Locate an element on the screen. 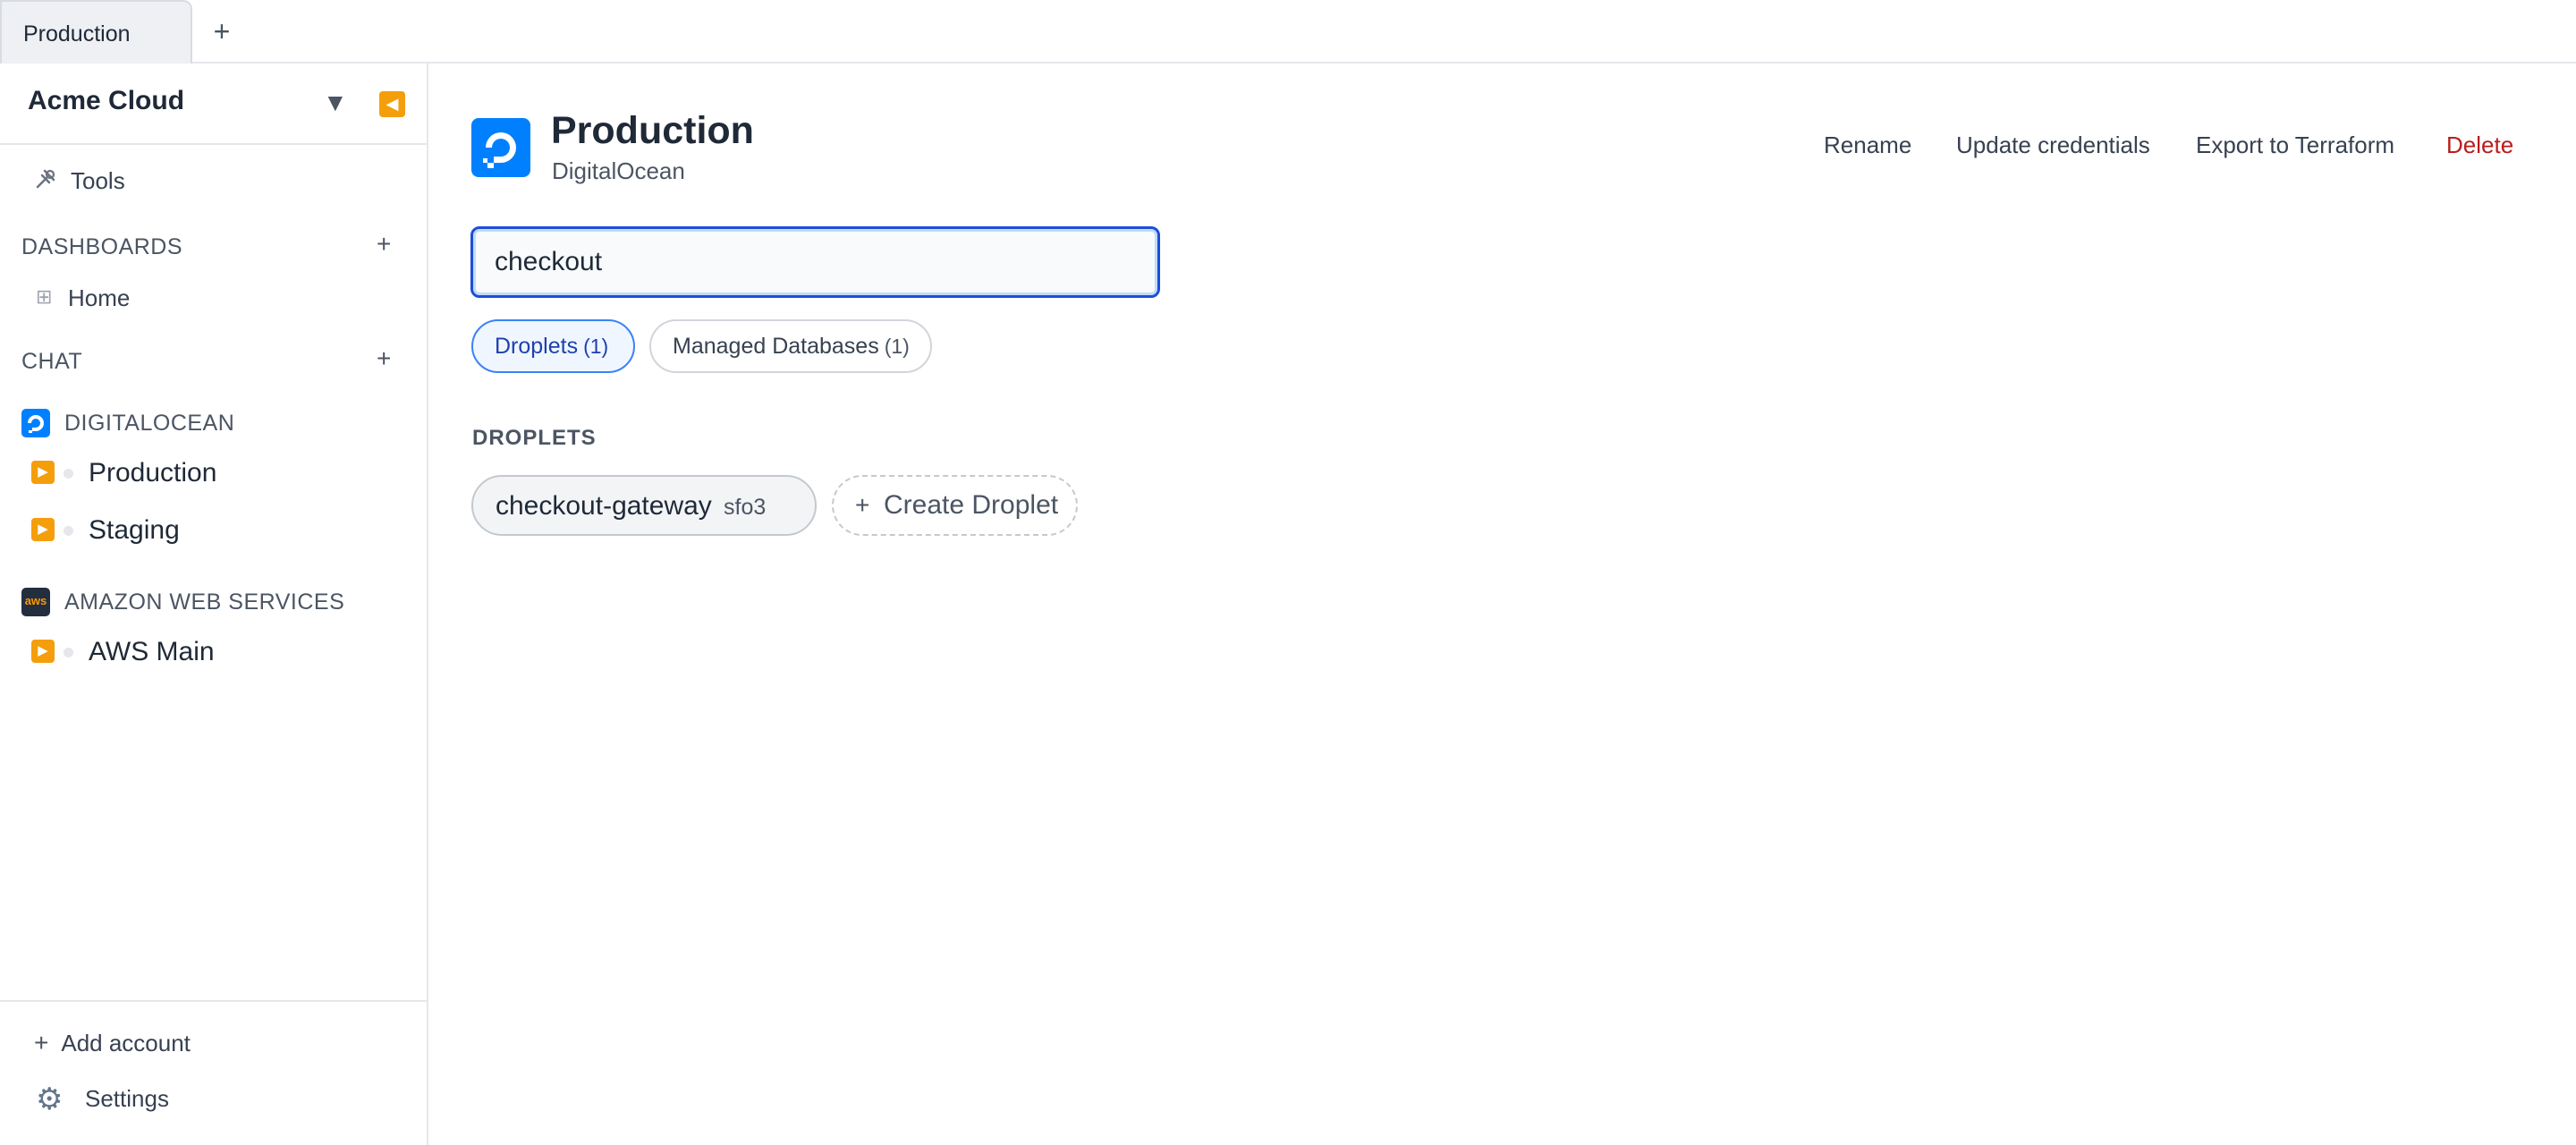 Image resolution: width=2576 pixels, height=1145 pixels. add-account-label: Add account is located at coordinates (126, 1043).